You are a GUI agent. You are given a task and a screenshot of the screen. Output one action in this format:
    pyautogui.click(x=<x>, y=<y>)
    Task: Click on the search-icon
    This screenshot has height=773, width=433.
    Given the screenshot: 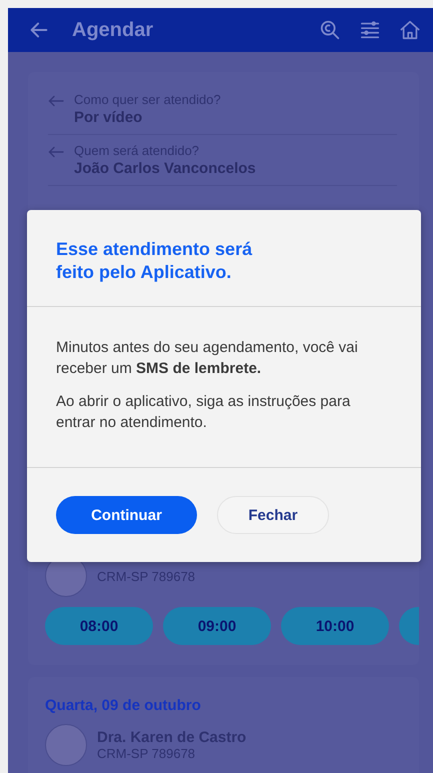 What is the action you would take?
    pyautogui.click(x=330, y=30)
    